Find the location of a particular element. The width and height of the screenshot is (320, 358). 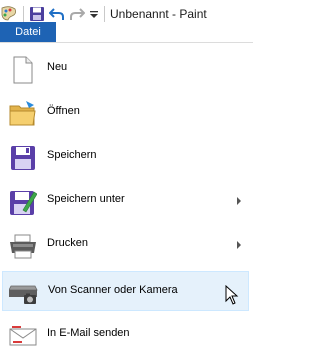

menu-item-from-scanner-or-camera: Von Scanner oder Kamera is located at coordinates (125, 291).